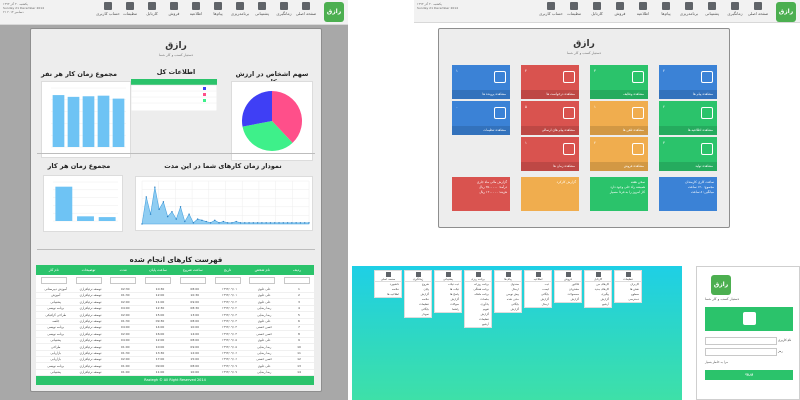 The image size is (800, 400). I want to click on tile-link: مشاهده پیام های ارسالی, so click(550, 130).